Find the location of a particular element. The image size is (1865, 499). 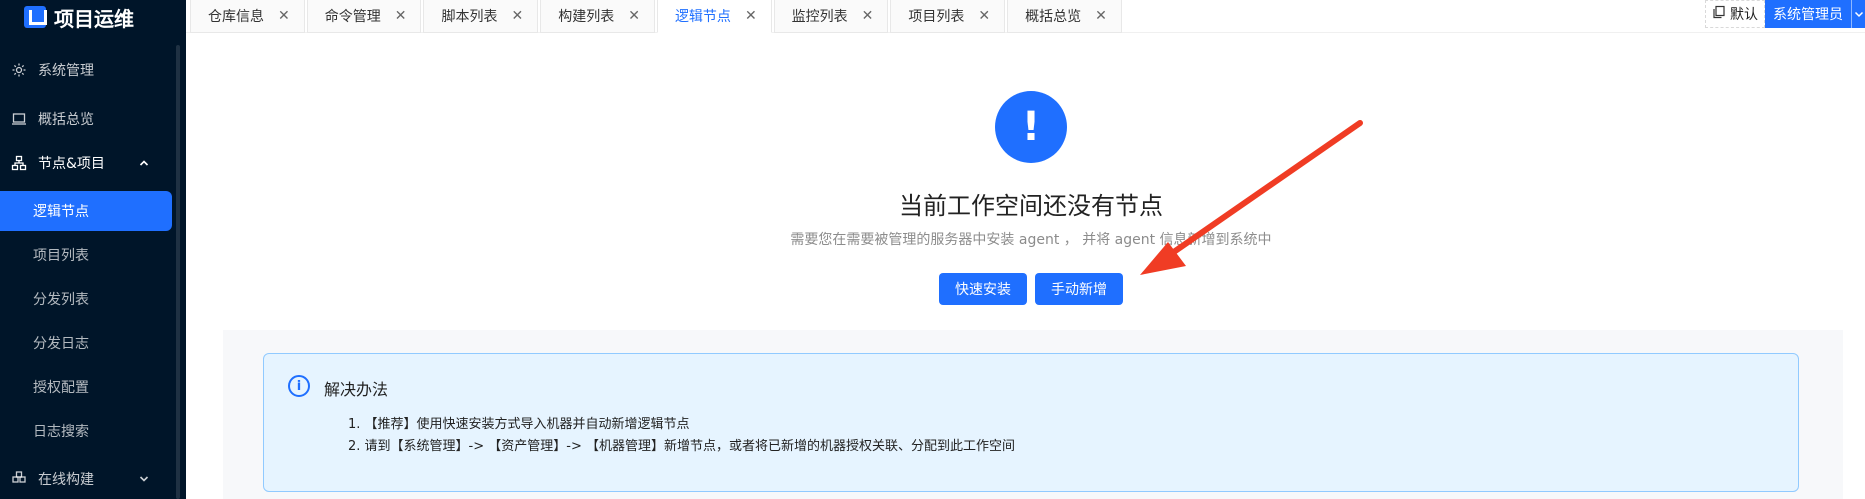

header-actions: 默认 系统管理员 is located at coordinates (1785, 14).